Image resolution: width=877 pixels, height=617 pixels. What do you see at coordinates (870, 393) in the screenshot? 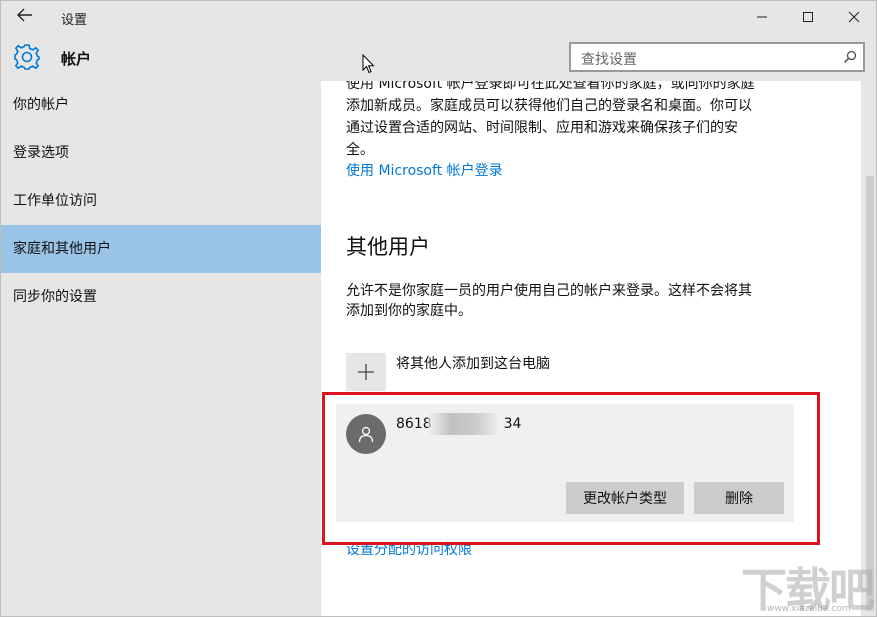
I see `scrollbar-thumb` at bounding box center [870, 393].